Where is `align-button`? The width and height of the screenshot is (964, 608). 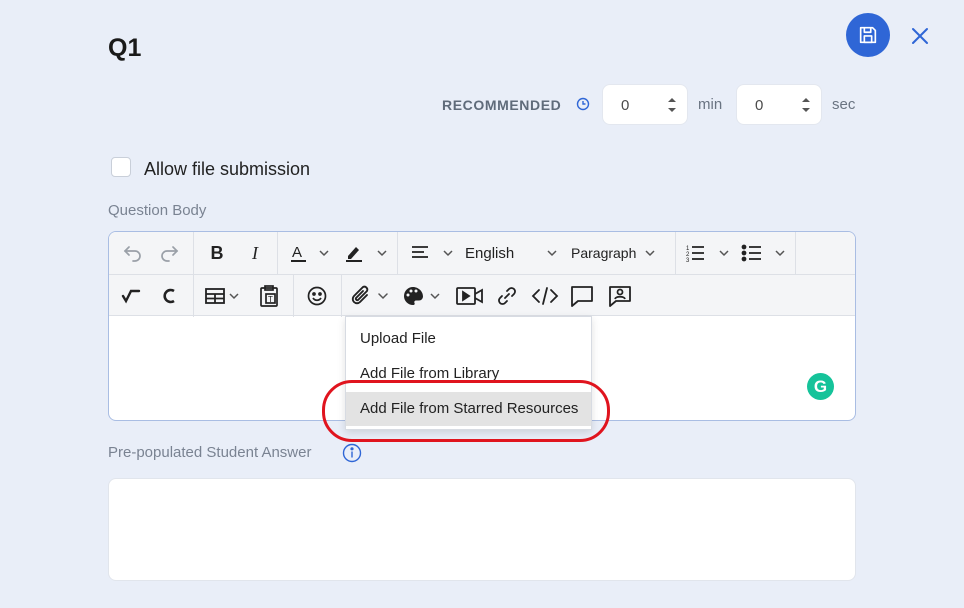 align-button is located at coordinates (433, 253).